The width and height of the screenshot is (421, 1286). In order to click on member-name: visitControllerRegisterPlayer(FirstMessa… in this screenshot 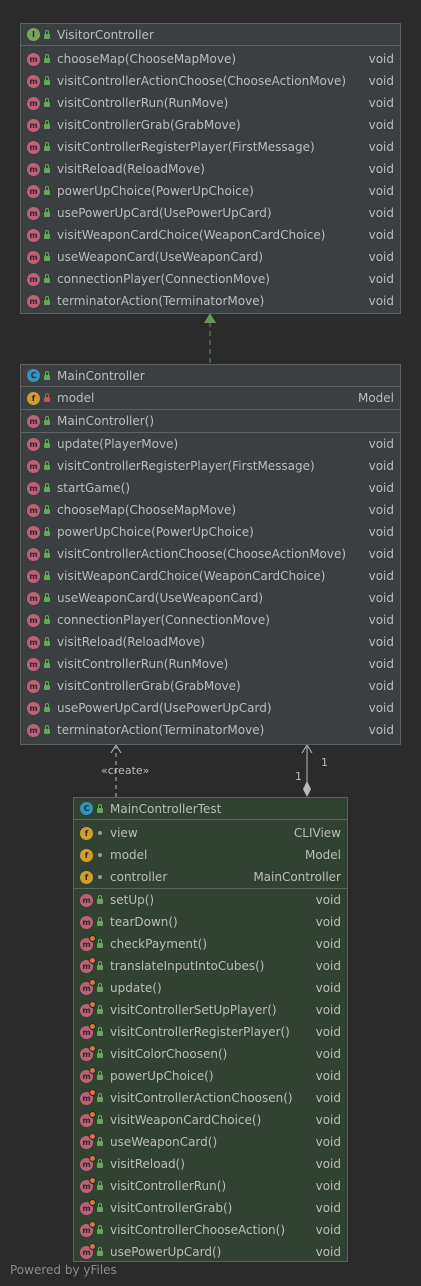, I will do `click(186, 147)`.